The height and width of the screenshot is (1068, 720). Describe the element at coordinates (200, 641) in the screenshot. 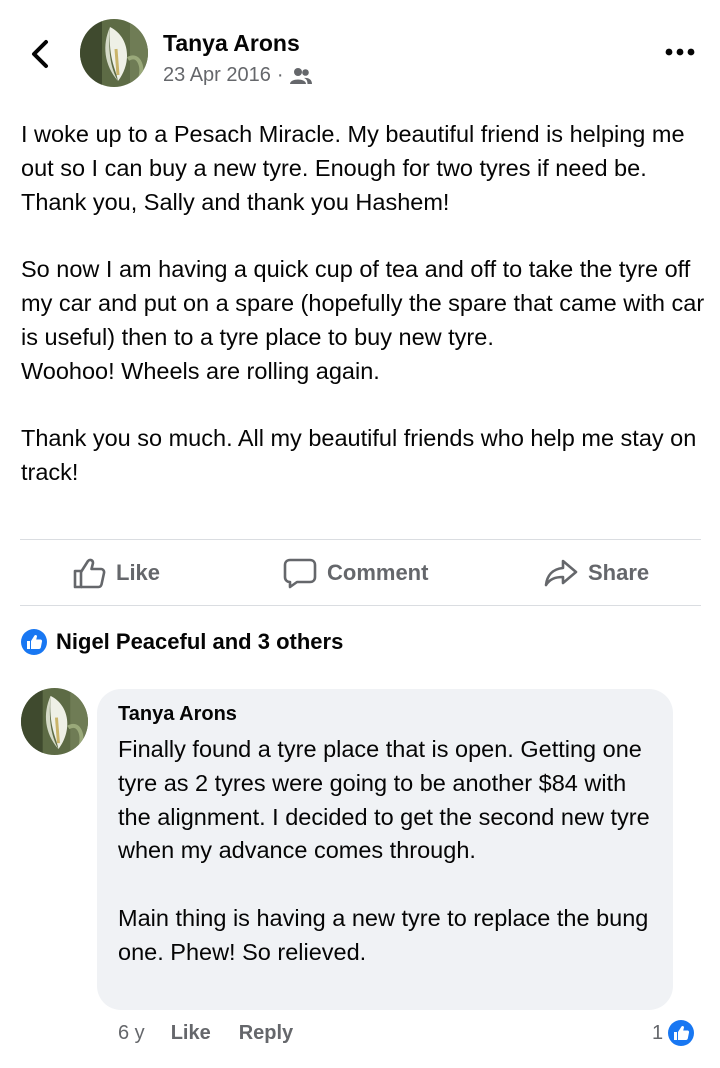

I see `reactions-text: Nigel Peaceful and 3 others` at that location.